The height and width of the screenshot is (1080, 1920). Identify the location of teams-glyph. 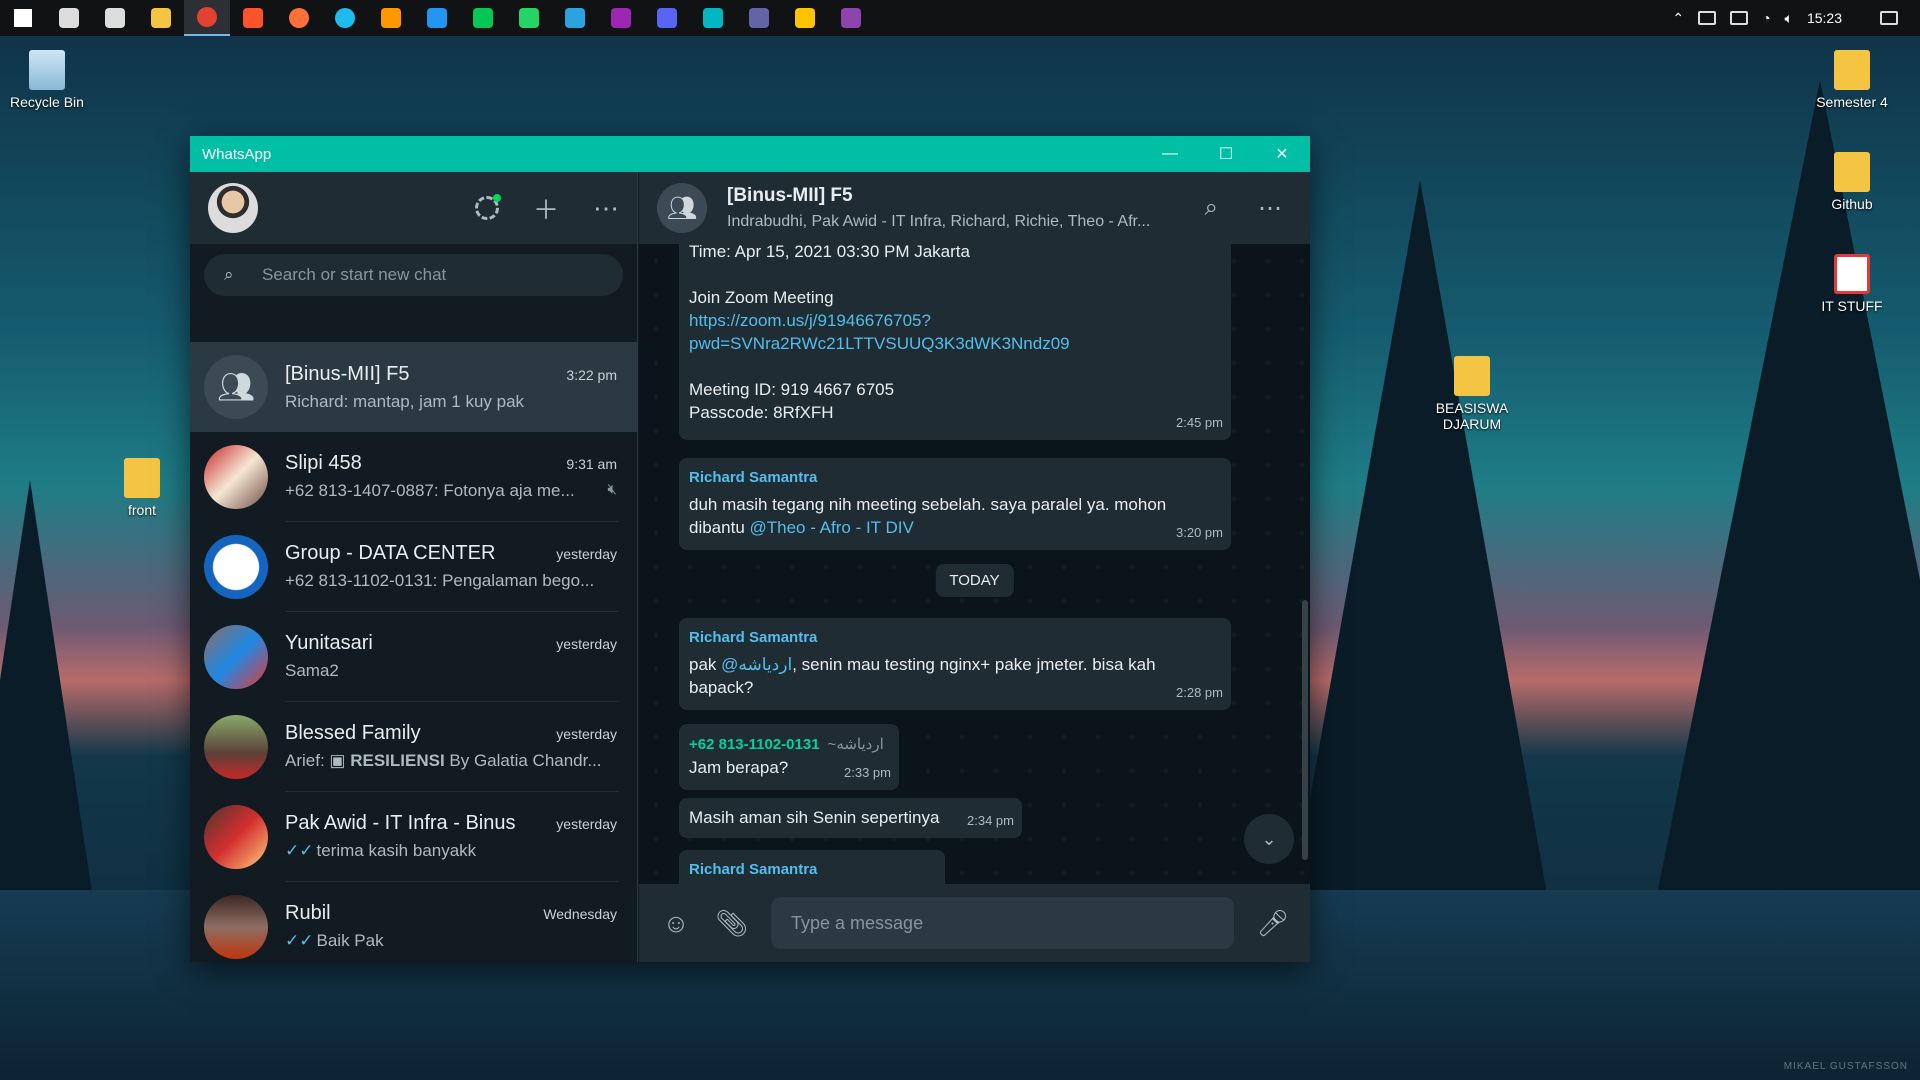
(759, 18).